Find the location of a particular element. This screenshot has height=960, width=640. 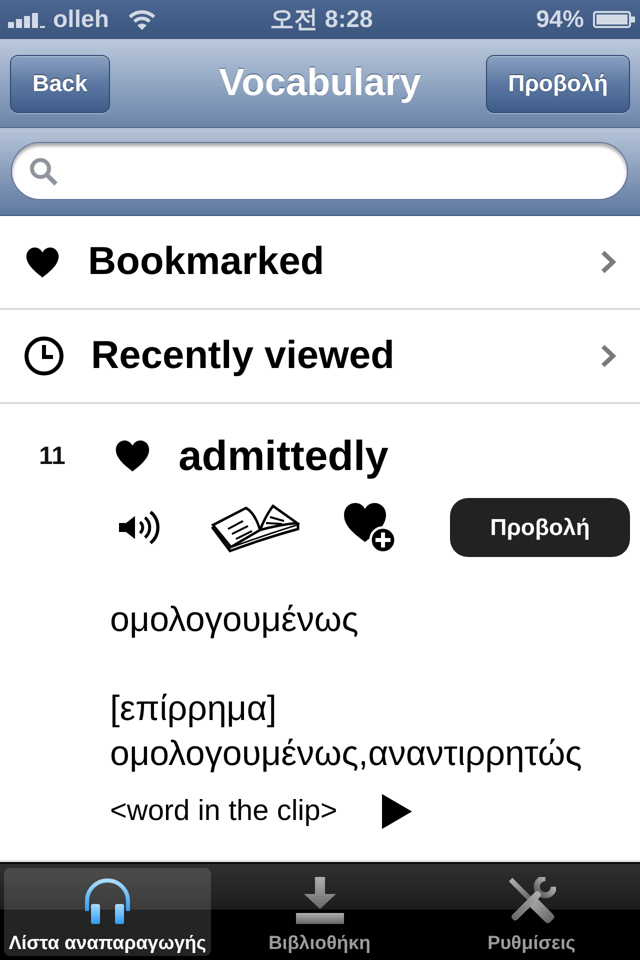

open-book-icon is located at coordinates (255, 527).